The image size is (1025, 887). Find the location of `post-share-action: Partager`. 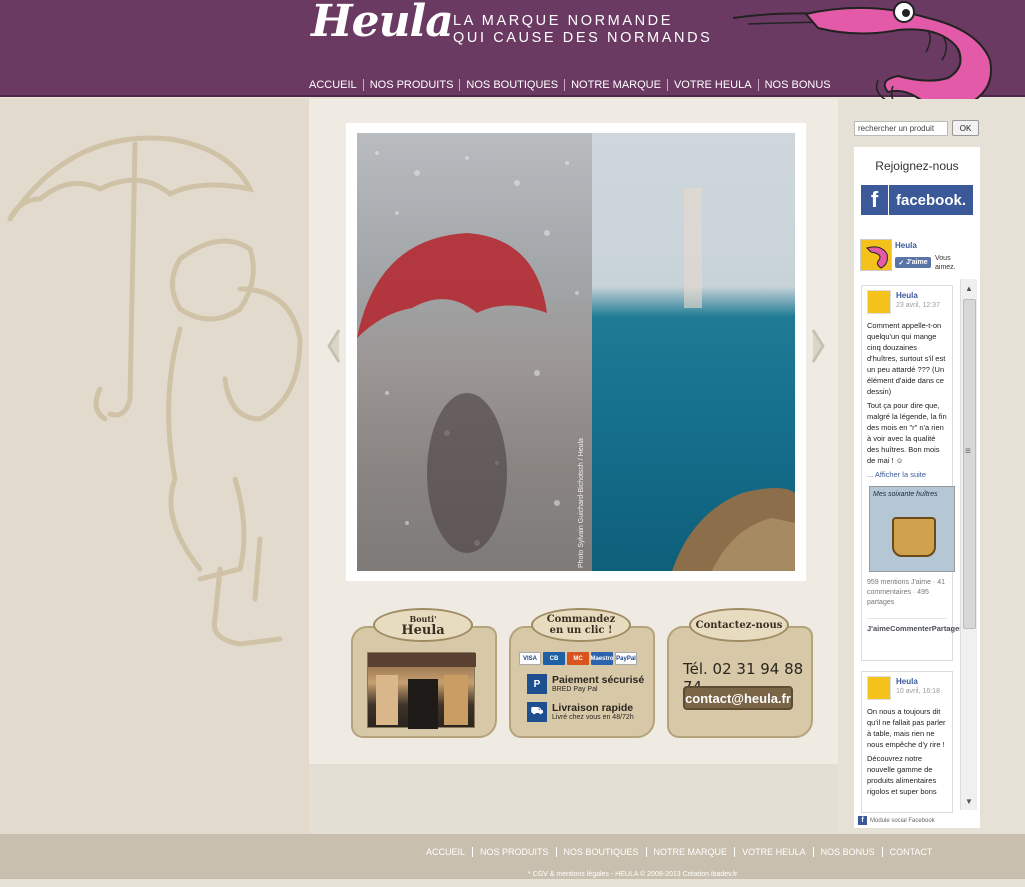

post-share-action: Partager is located at coordinates (947, 628).